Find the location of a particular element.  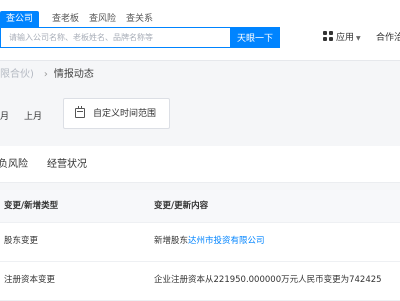

tab-relation: 查关系 is located at coordinates (139, 19).